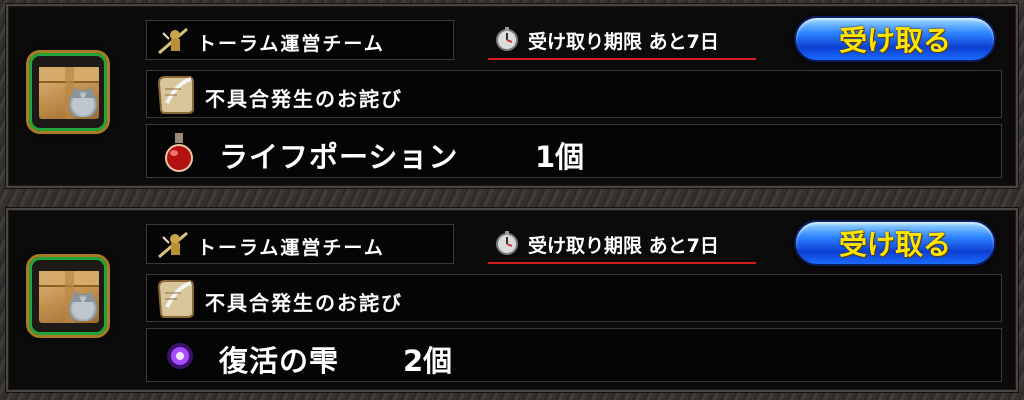 This screenshot has height=400, width=1024. What do you see at coordinates (339, 157) in the screenshot?
I see `item-name: ライフポーション` at bounding box center [339, 157].